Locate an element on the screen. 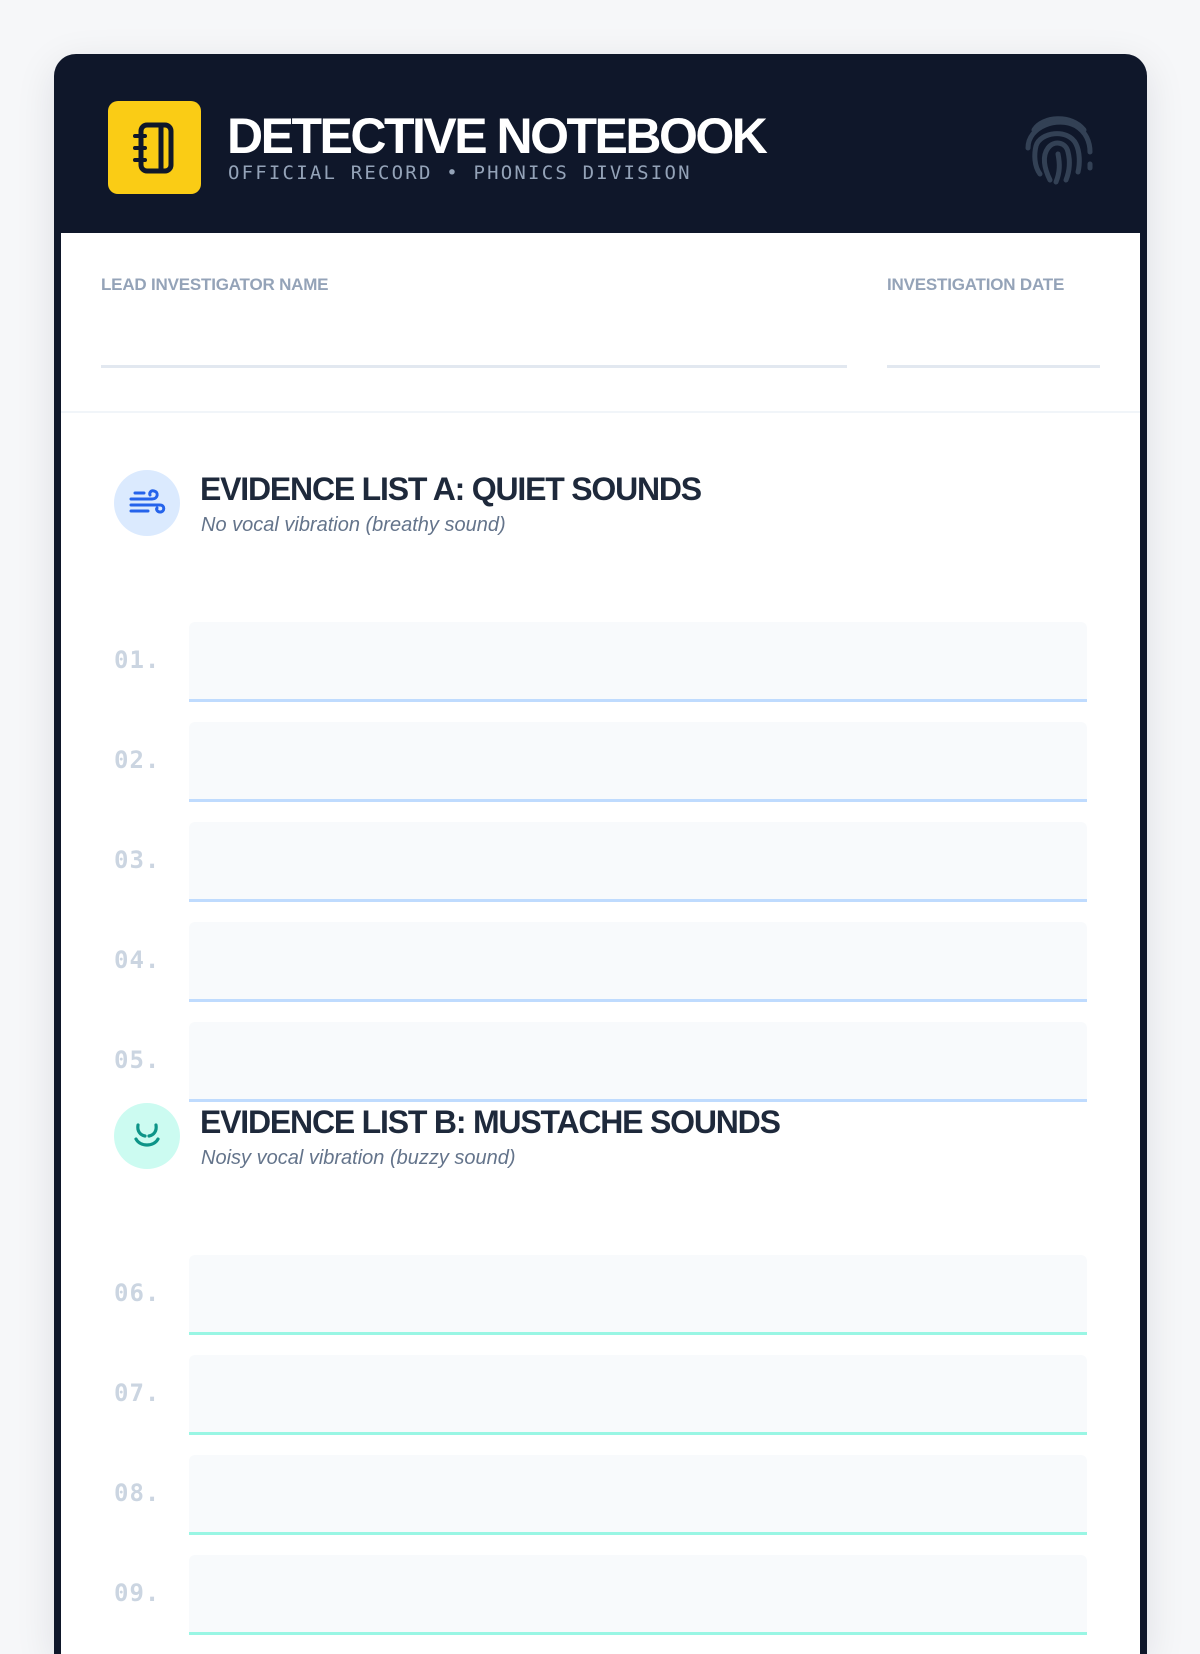 The width and height of the screenshot is (1200, 1654). evidence-row: 02. is located at coordinates (600, 762).